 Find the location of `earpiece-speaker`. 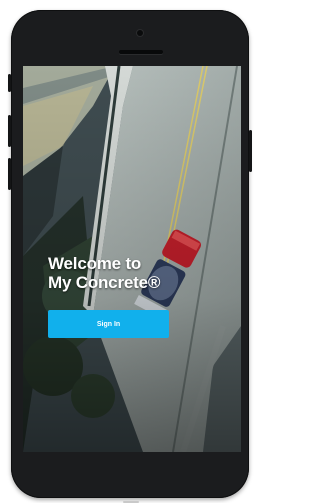

earpiece-speaker is located at coordinates (141, 52).